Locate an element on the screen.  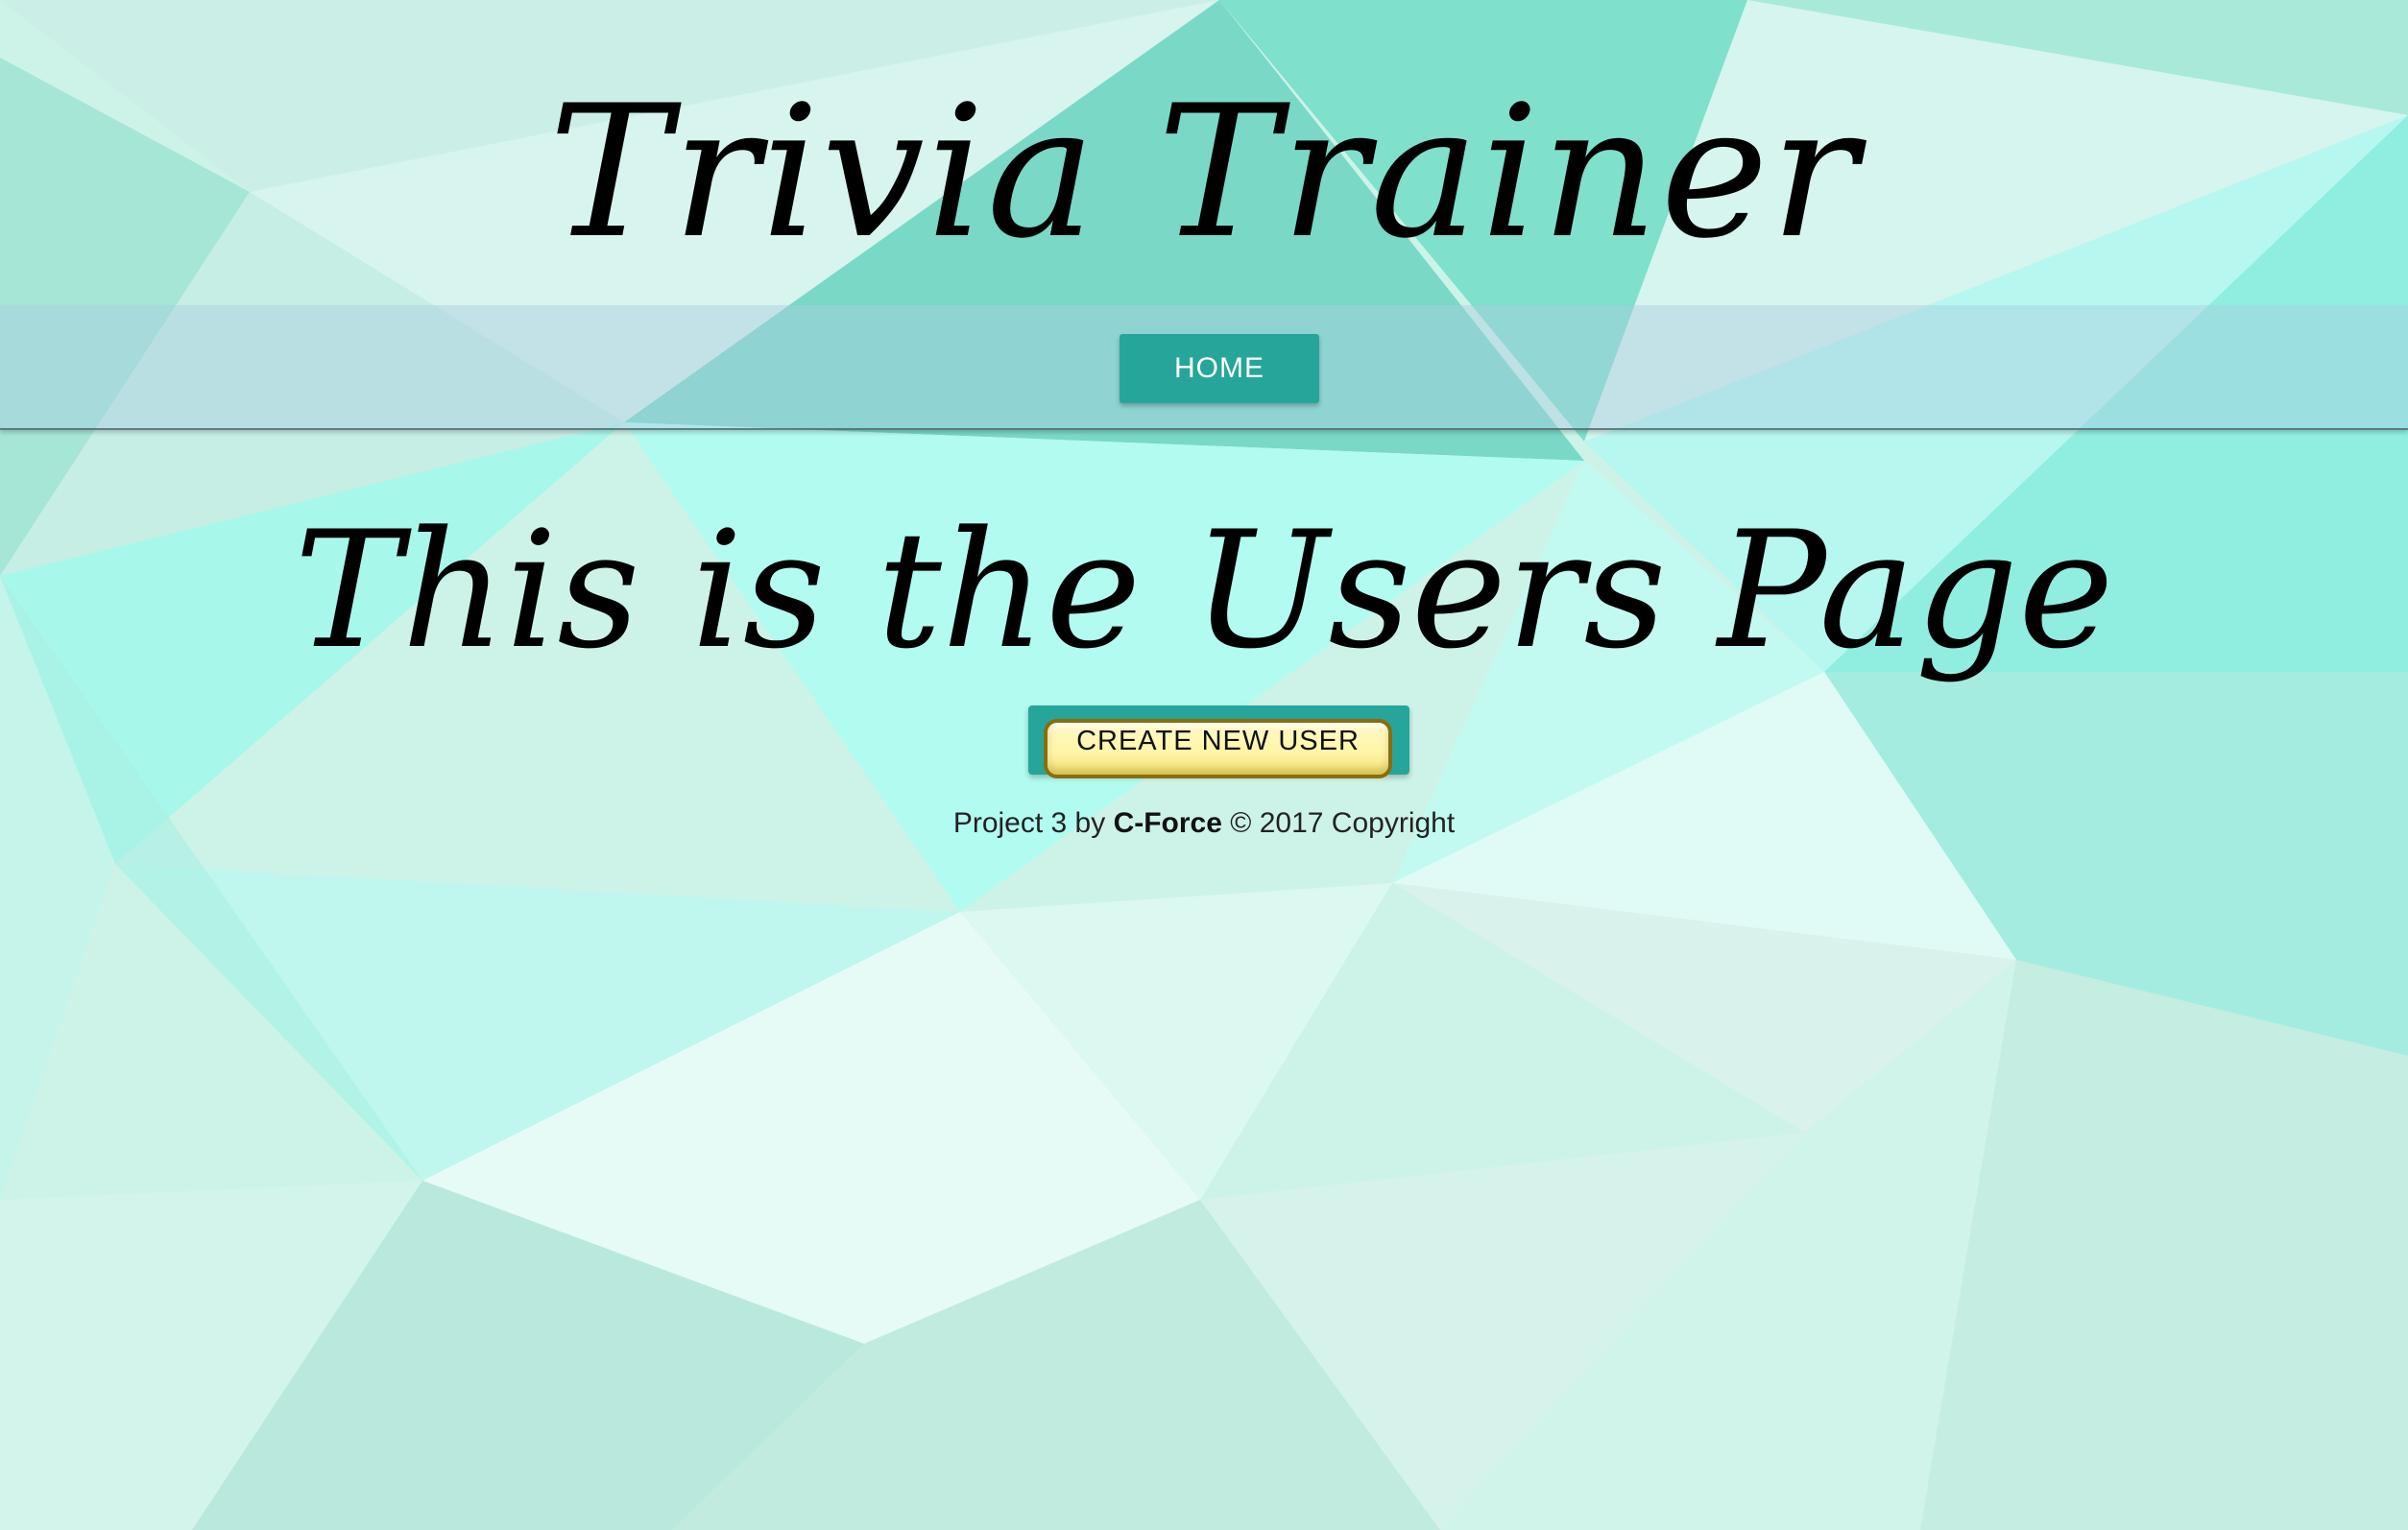
footer: Project 3 by C-Force © 2017 Copyright is located at coordinates (1204, 823).